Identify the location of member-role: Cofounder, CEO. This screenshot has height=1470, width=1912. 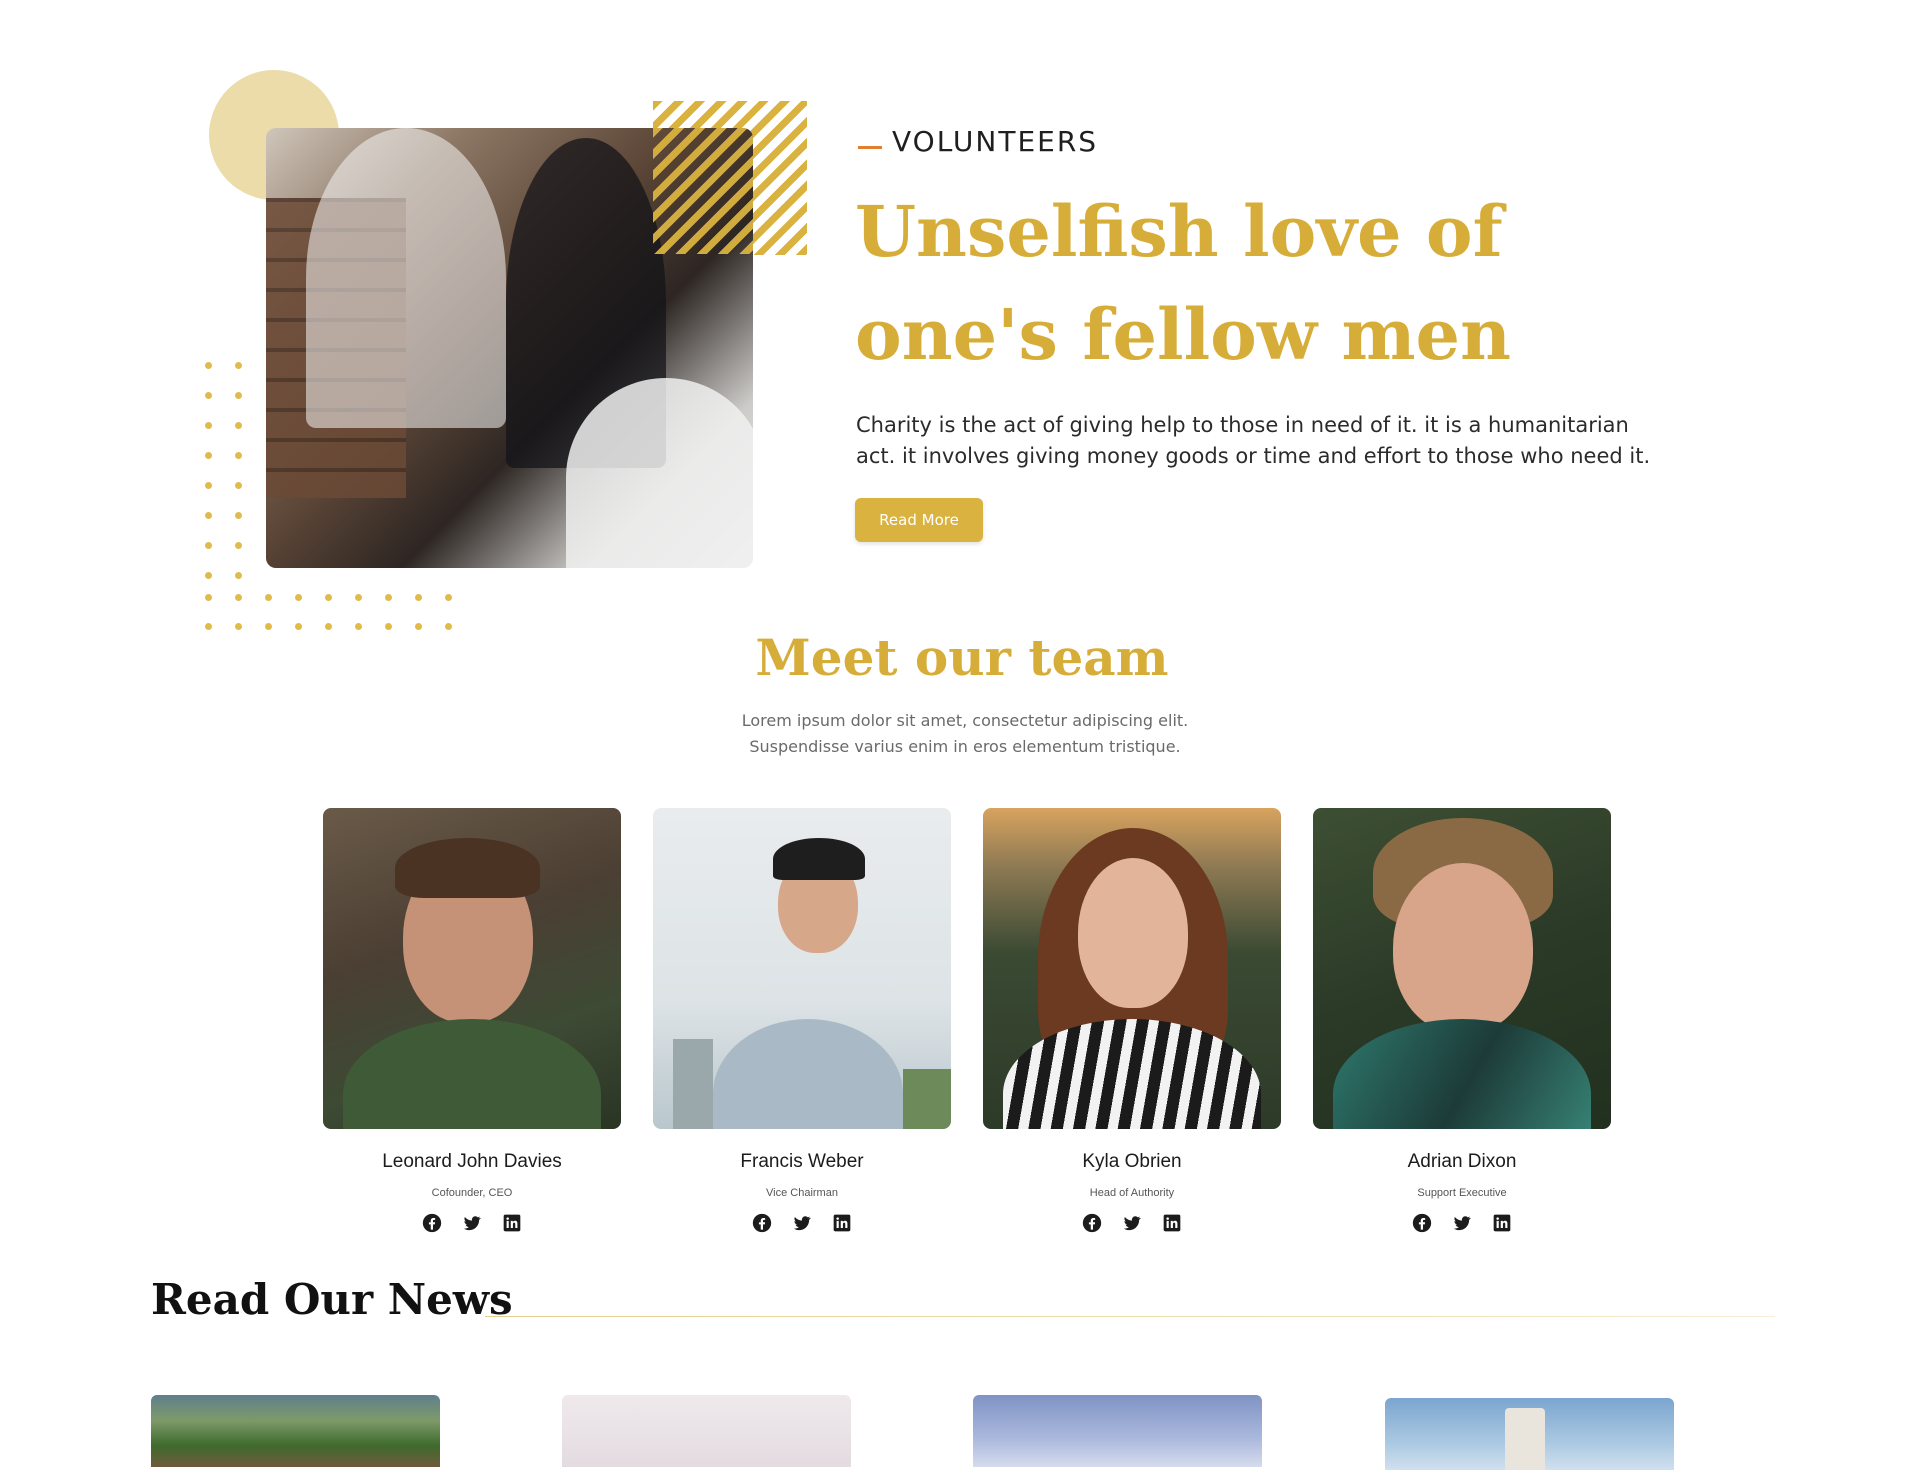
(472, 1193).